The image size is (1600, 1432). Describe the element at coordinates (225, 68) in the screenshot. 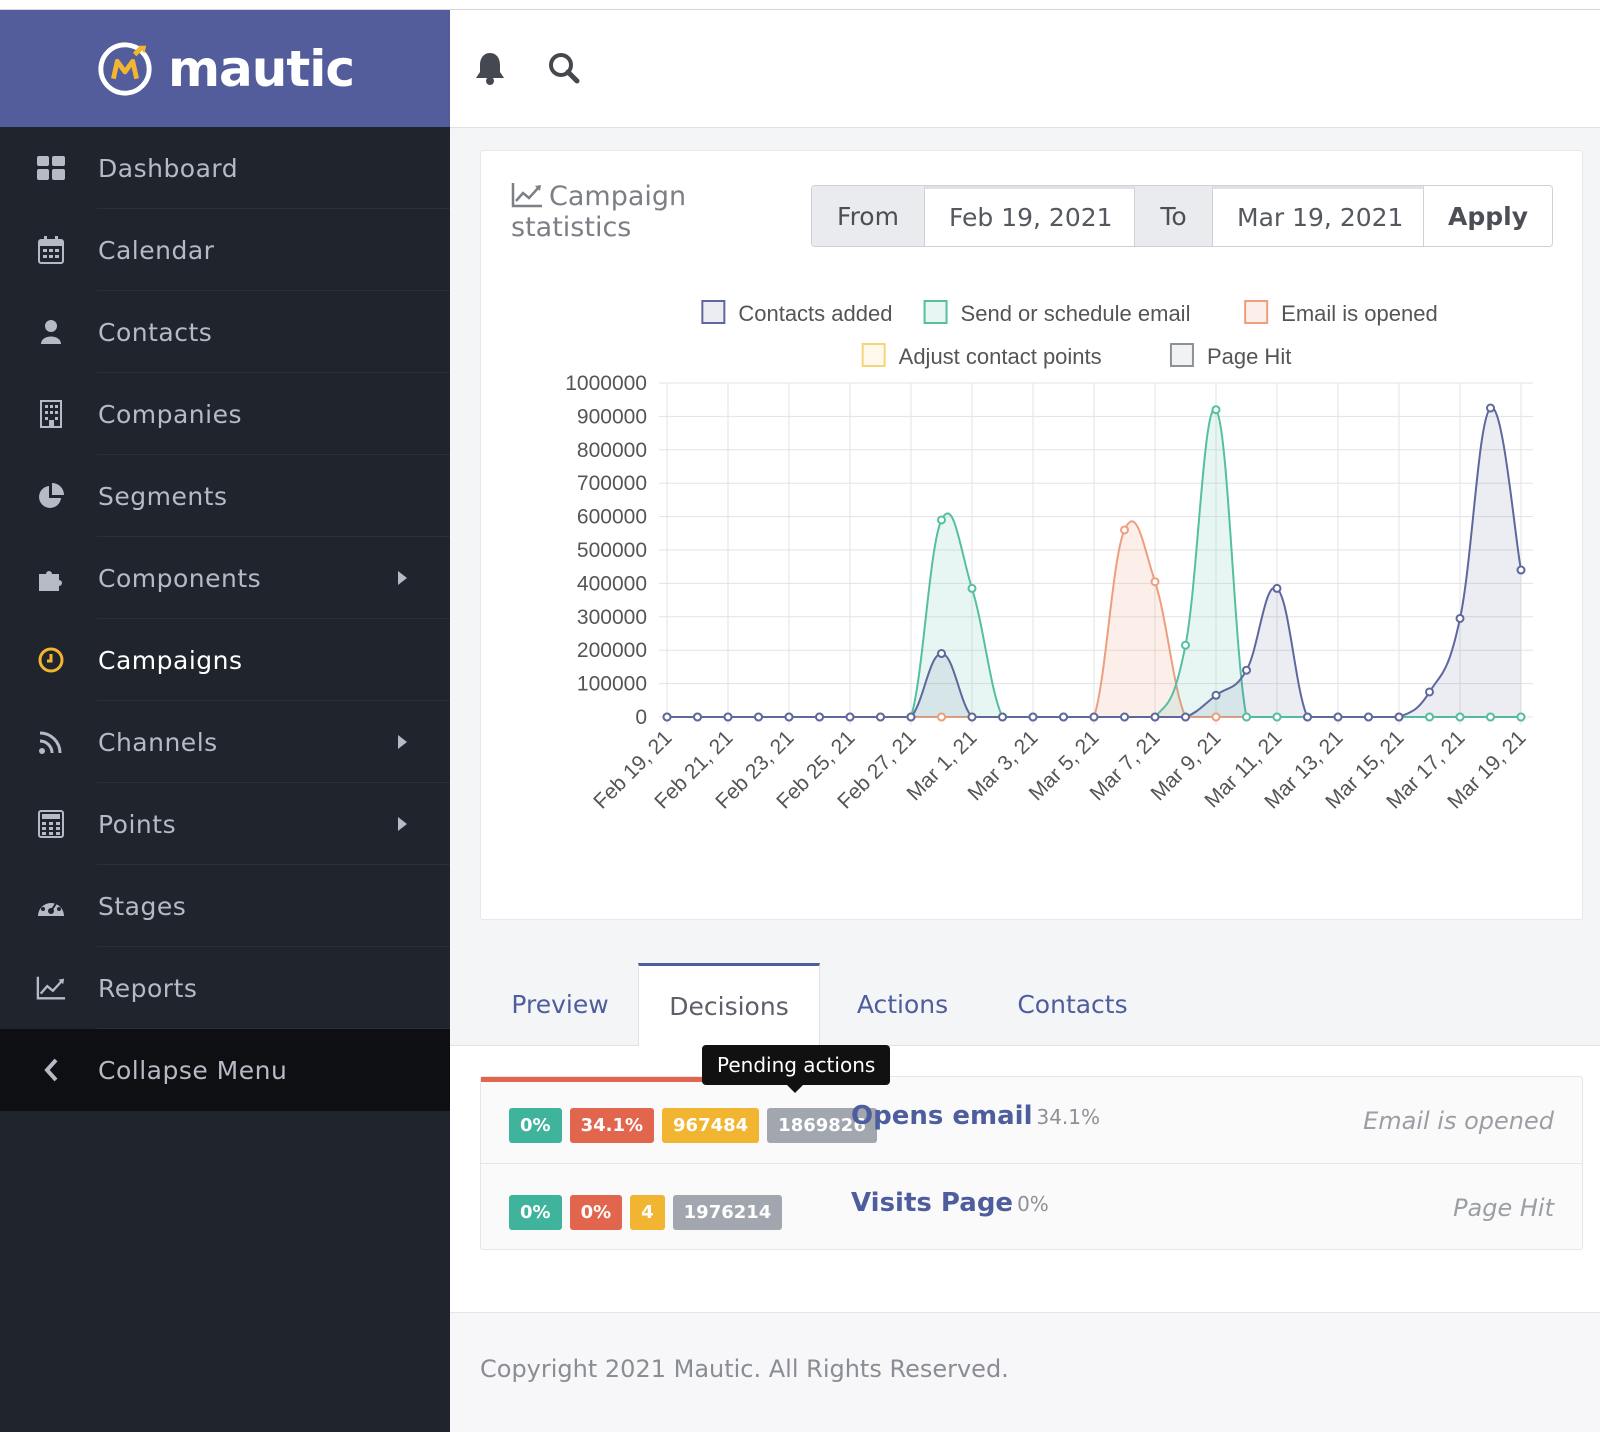

I see `brand-header: mautic` at that location.